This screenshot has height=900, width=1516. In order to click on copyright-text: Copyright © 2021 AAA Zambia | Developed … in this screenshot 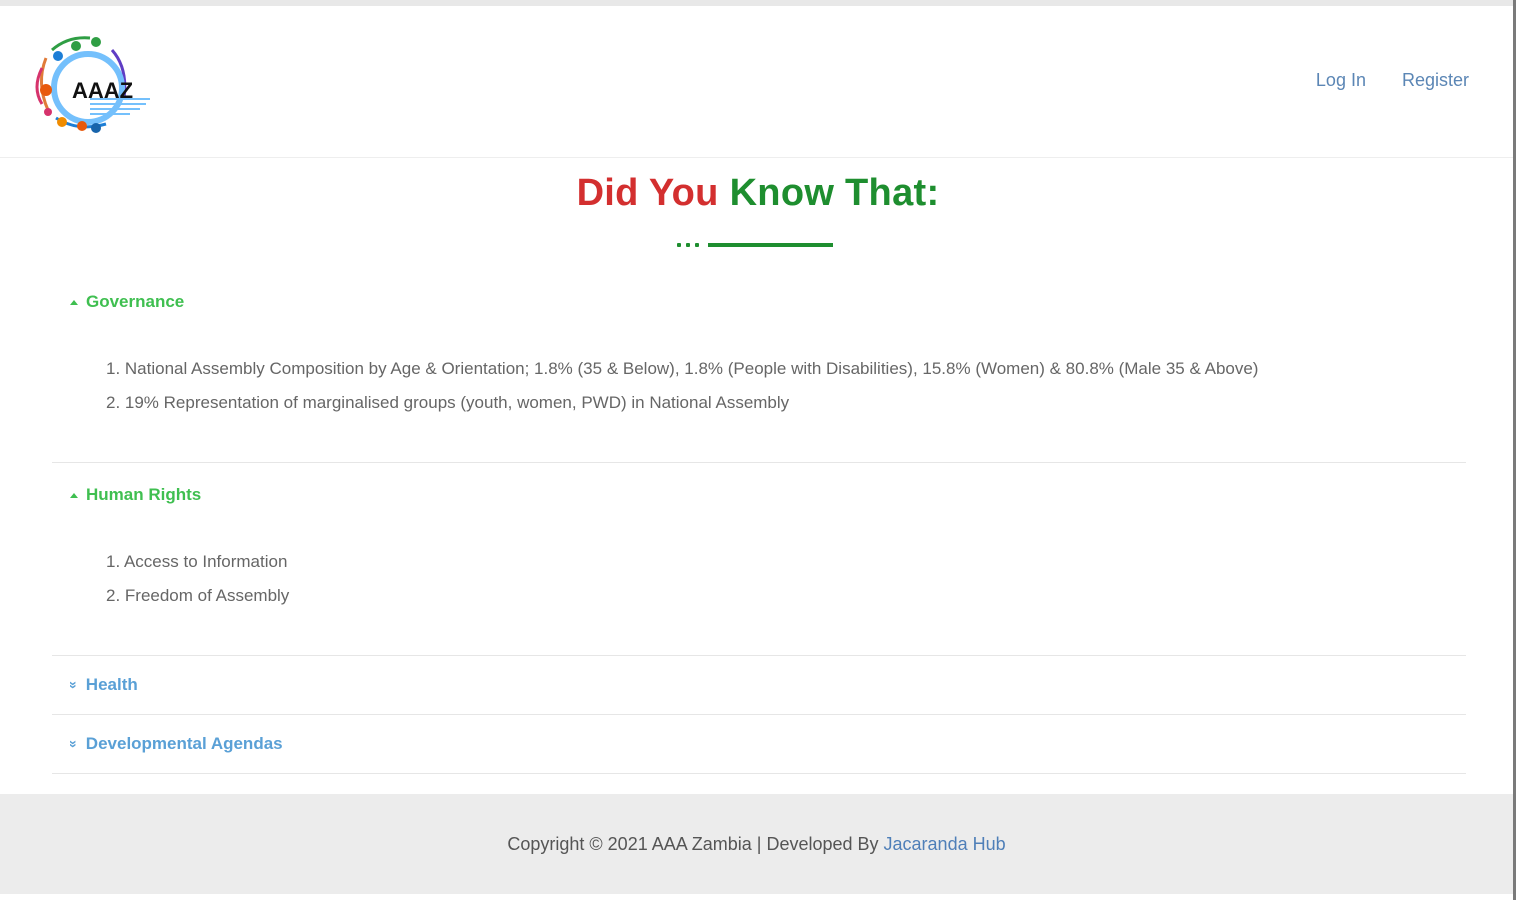, I will do `click(693, 843)`.